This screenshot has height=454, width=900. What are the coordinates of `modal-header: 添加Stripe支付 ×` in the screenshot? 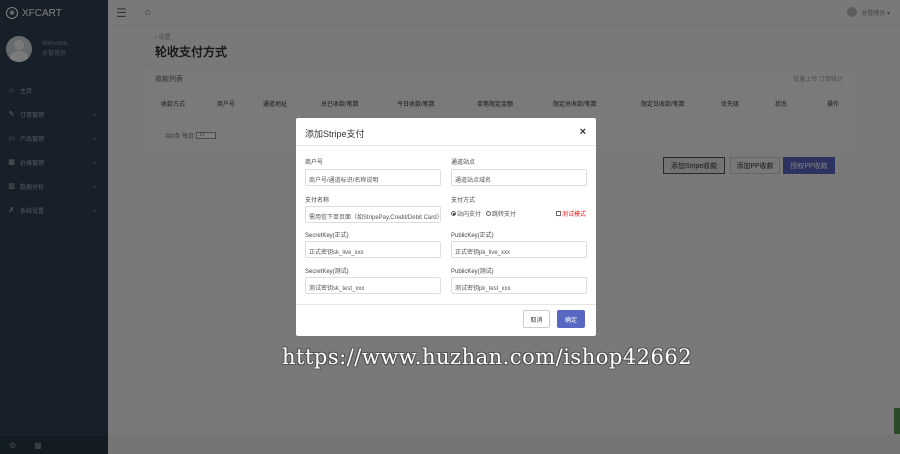 It's located at (446, 132).